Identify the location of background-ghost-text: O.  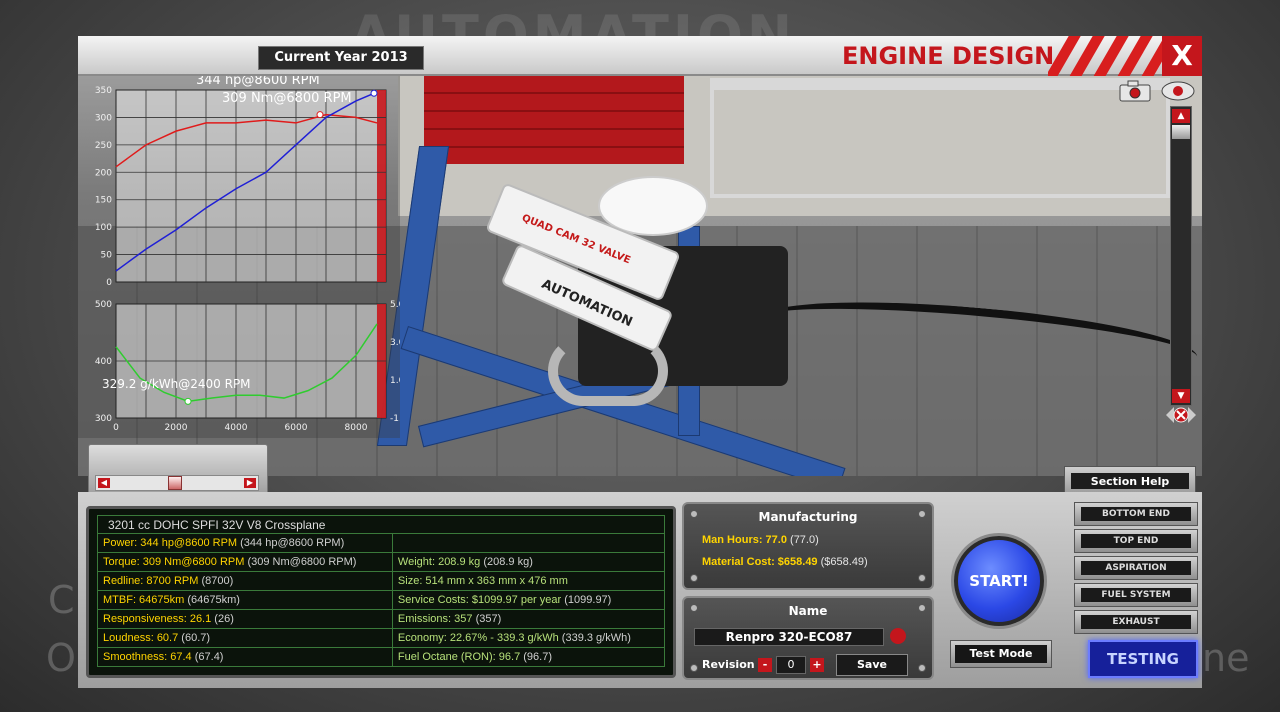
(61, 658).